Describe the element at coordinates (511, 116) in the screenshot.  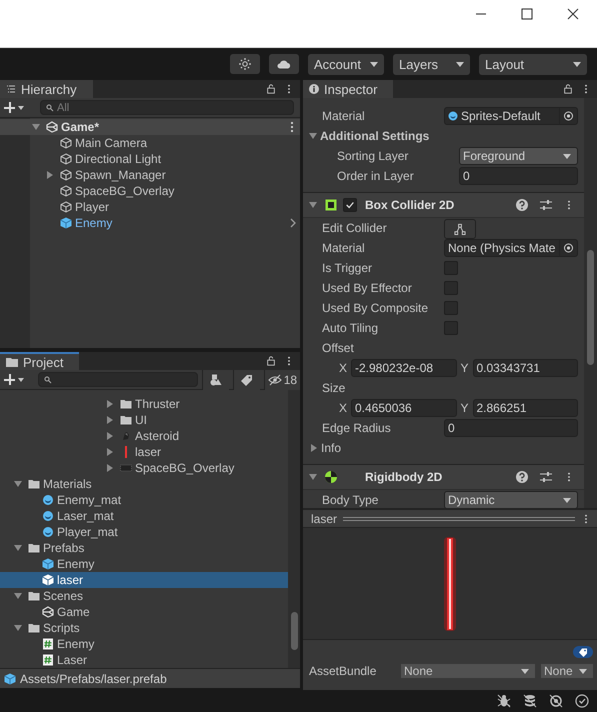
I see `object-field: Sprites-Default` at that location.